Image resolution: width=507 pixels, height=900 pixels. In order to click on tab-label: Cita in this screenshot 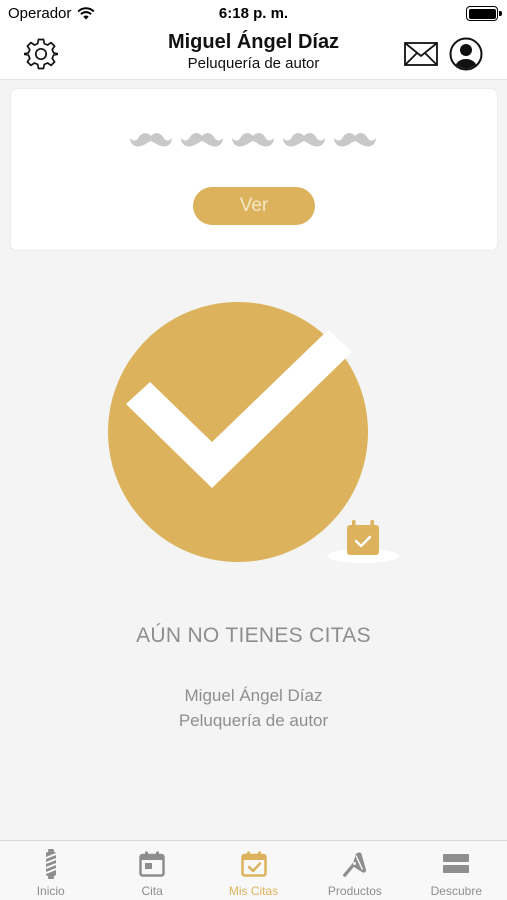, I will do `click(152, 891)`.